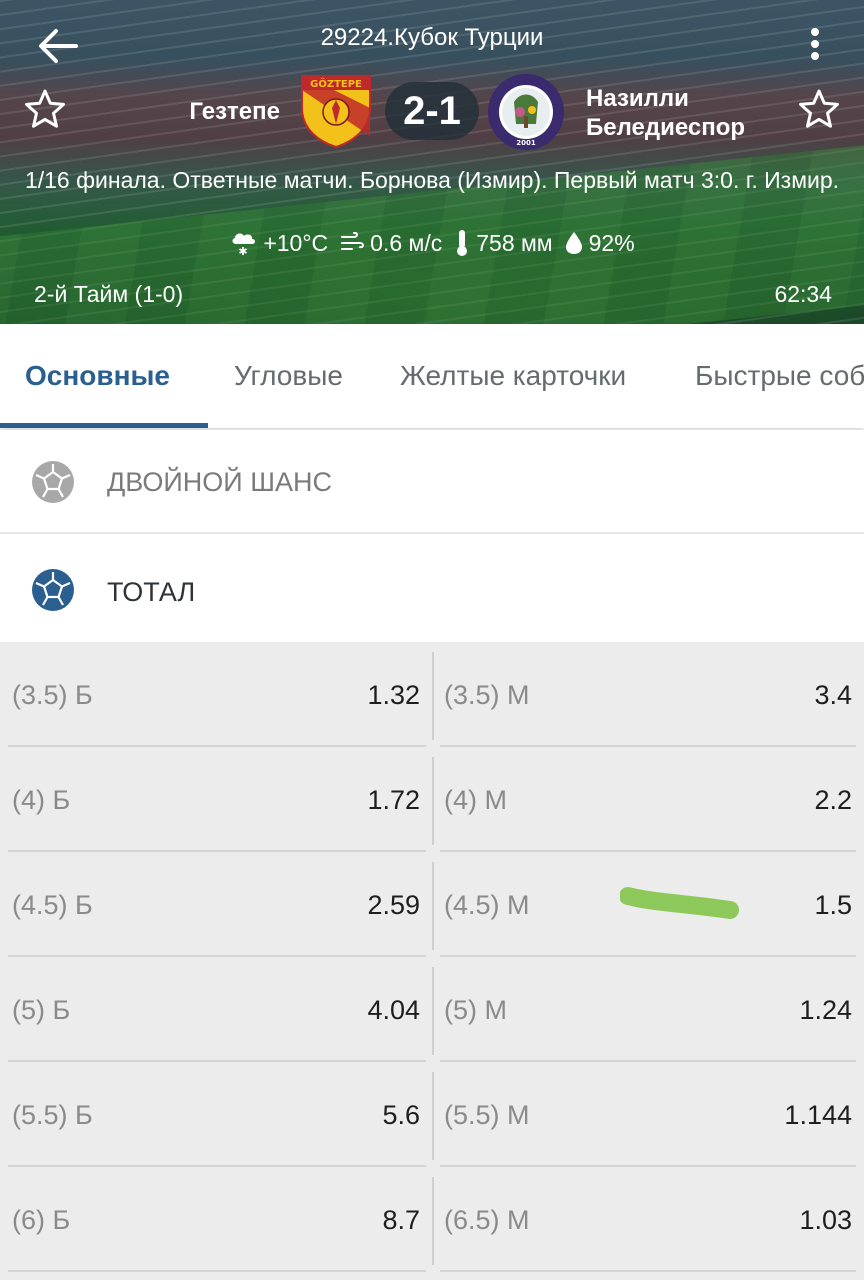 Image resolution: width=864 pixels, height=1280 pixels. Describe the element at coordinates (779, 376) in the screenshot. I see `tab-quick-events: Быстрые события` at that location.